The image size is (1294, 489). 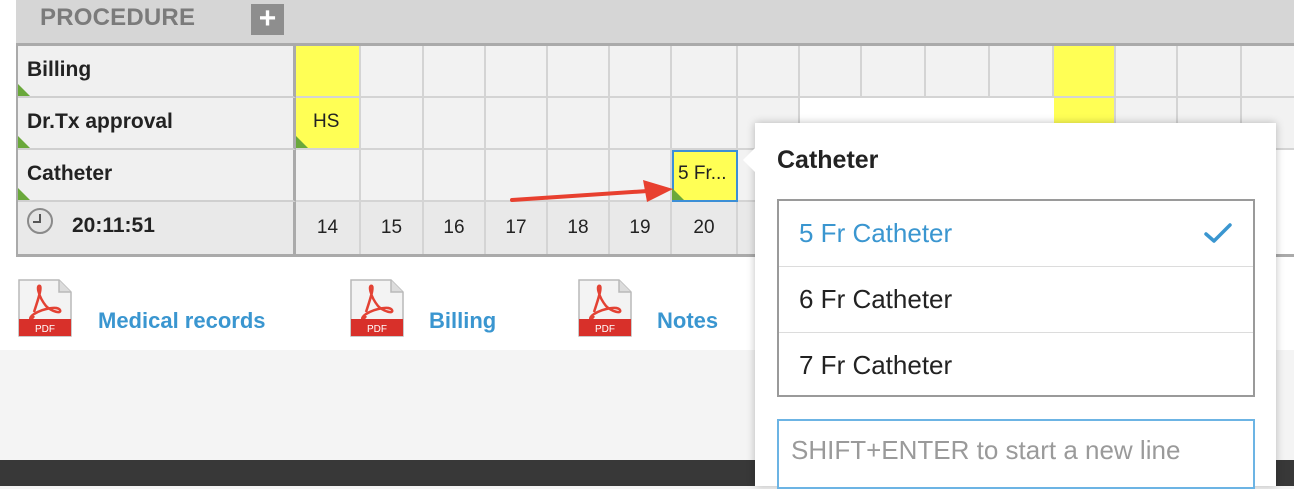 What do you see at coordinates (1016, 234) in the screenshot?
I see `option-5fr-catheter: 5 Fr Catheter` at bounding box center [1016, 234].